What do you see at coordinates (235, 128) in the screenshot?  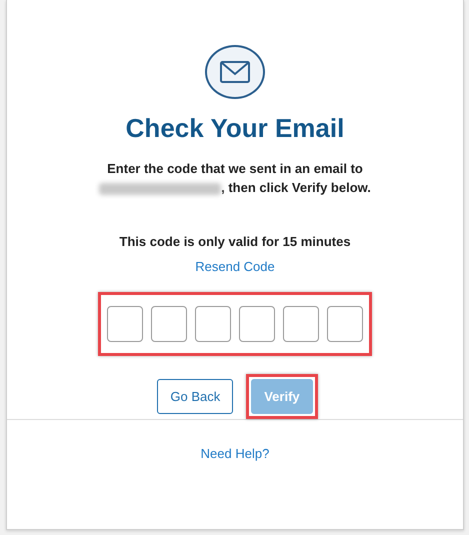 I see `page-title: Check Your Email` at bounding box center [235, 128].